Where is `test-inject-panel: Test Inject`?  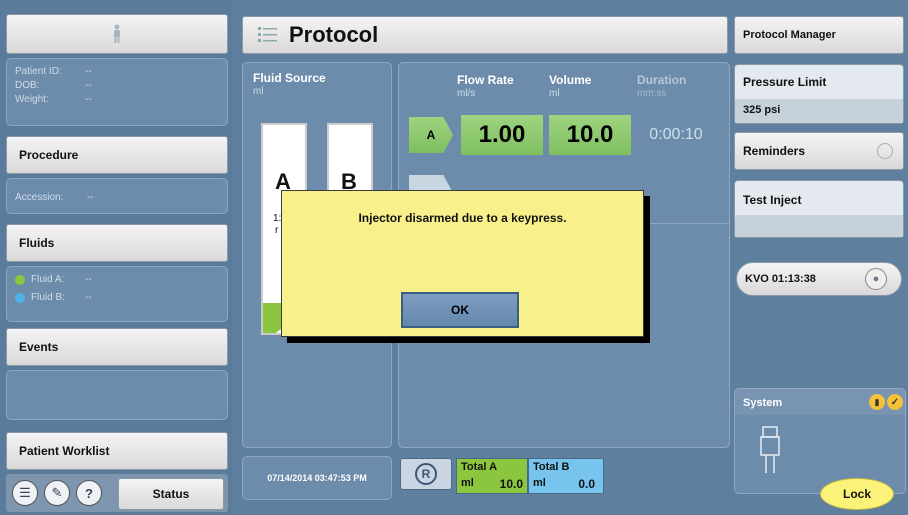
test-inject-panel: Test Inject is located at coordinates (819, 209).